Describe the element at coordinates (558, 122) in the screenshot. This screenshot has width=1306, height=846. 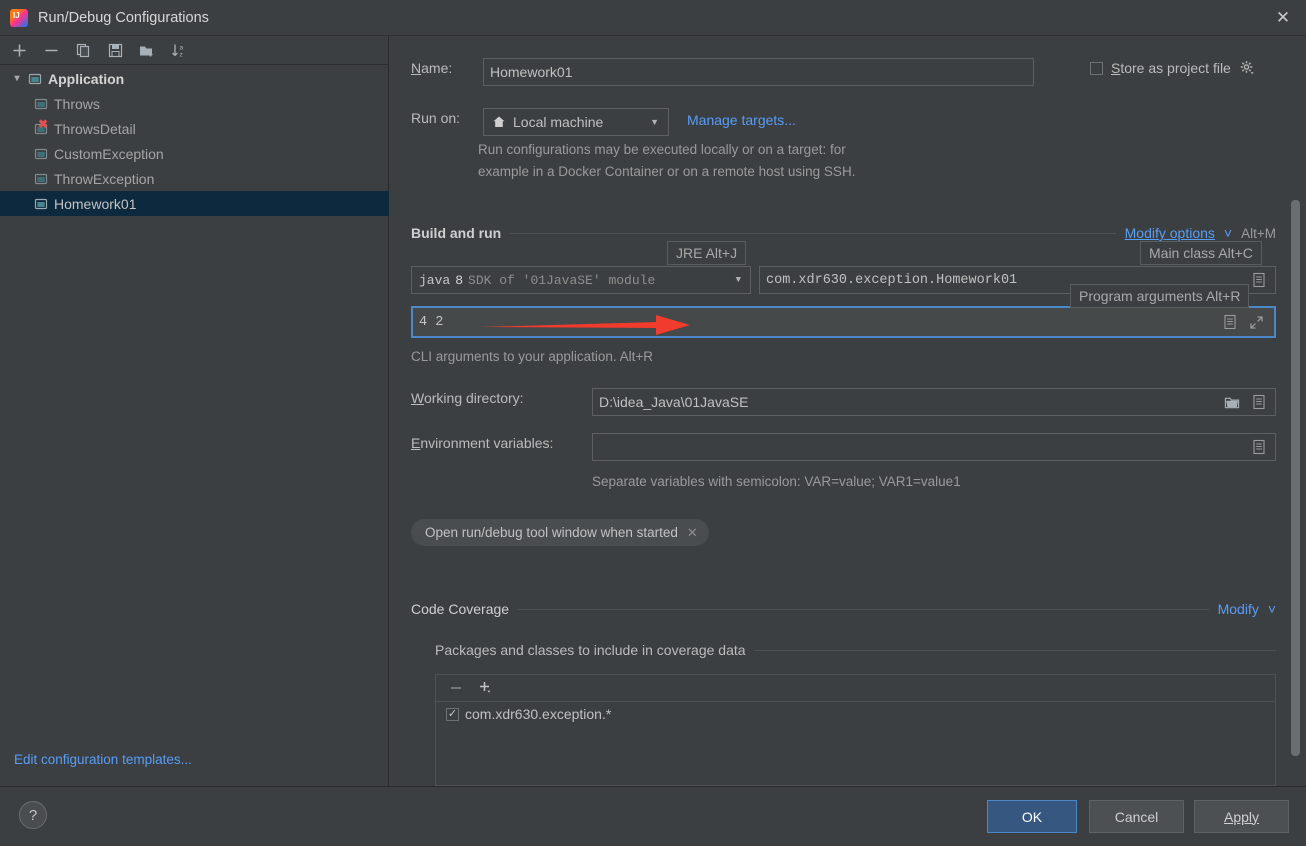
I see `run-on-value: Local machine` at that location.